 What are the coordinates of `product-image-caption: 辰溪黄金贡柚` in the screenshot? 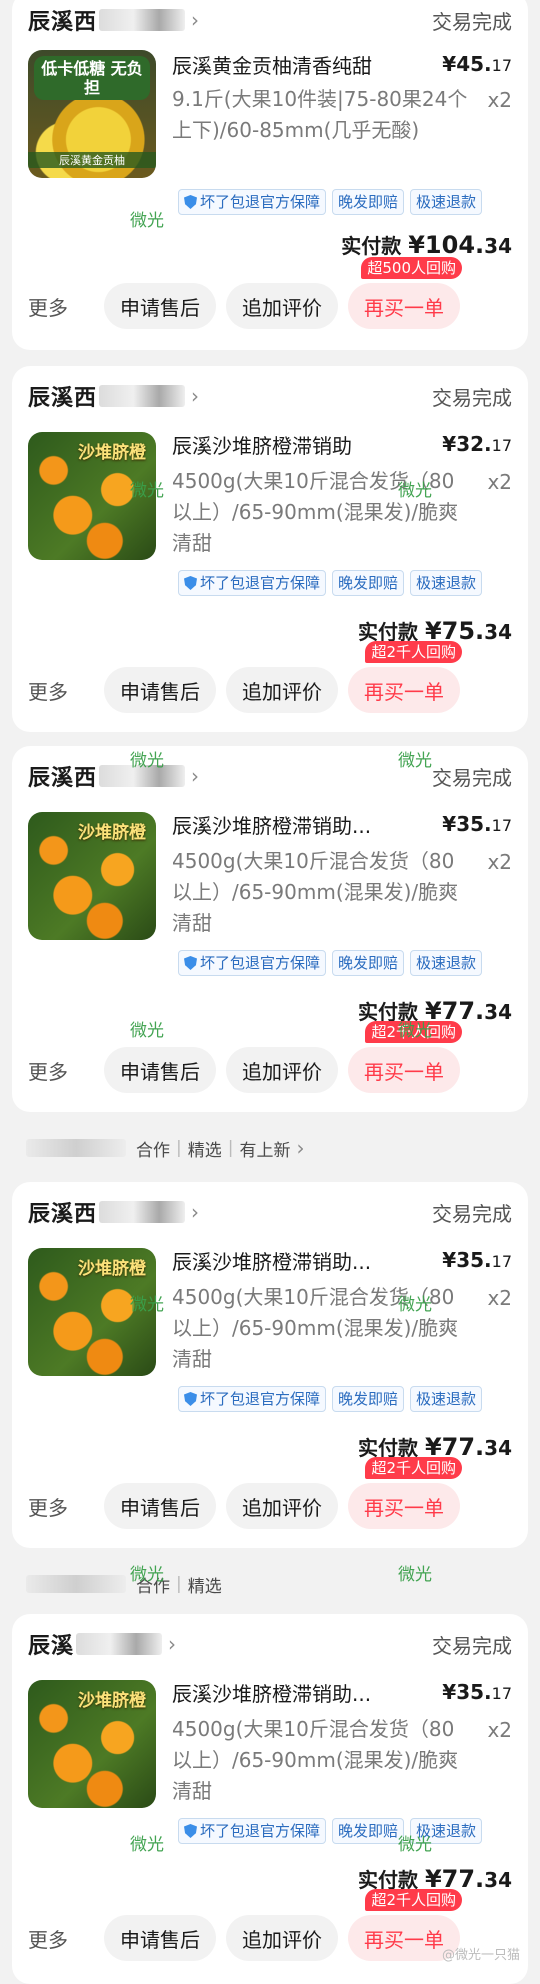 It's located at (92, 160).